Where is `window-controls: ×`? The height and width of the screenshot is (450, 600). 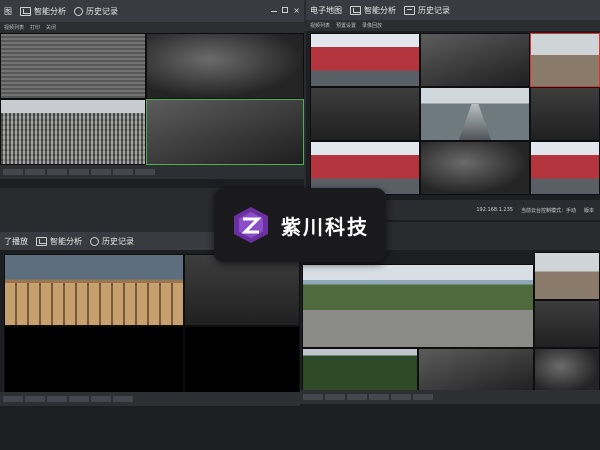
window-controls: × is located at coordinates (285, 11).